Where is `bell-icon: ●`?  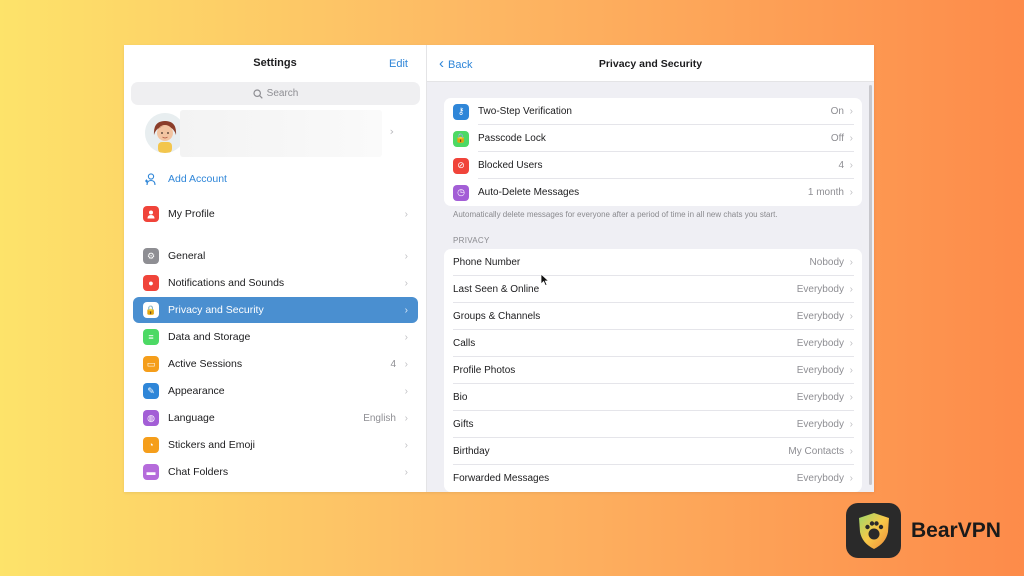 bell-icon: ● is located at coordinates (151, 283).